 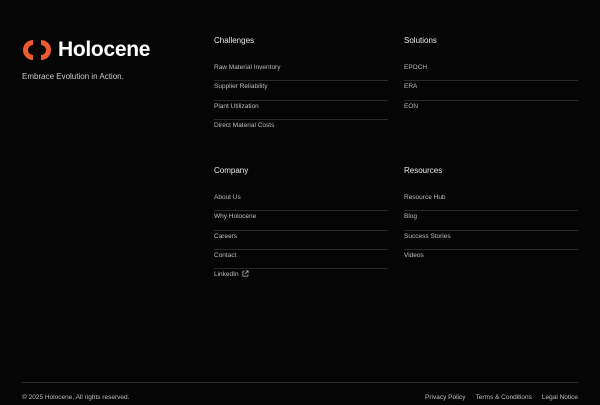 I want to click on link-linkedin: LinkedIn, so click(x=301, y=278).